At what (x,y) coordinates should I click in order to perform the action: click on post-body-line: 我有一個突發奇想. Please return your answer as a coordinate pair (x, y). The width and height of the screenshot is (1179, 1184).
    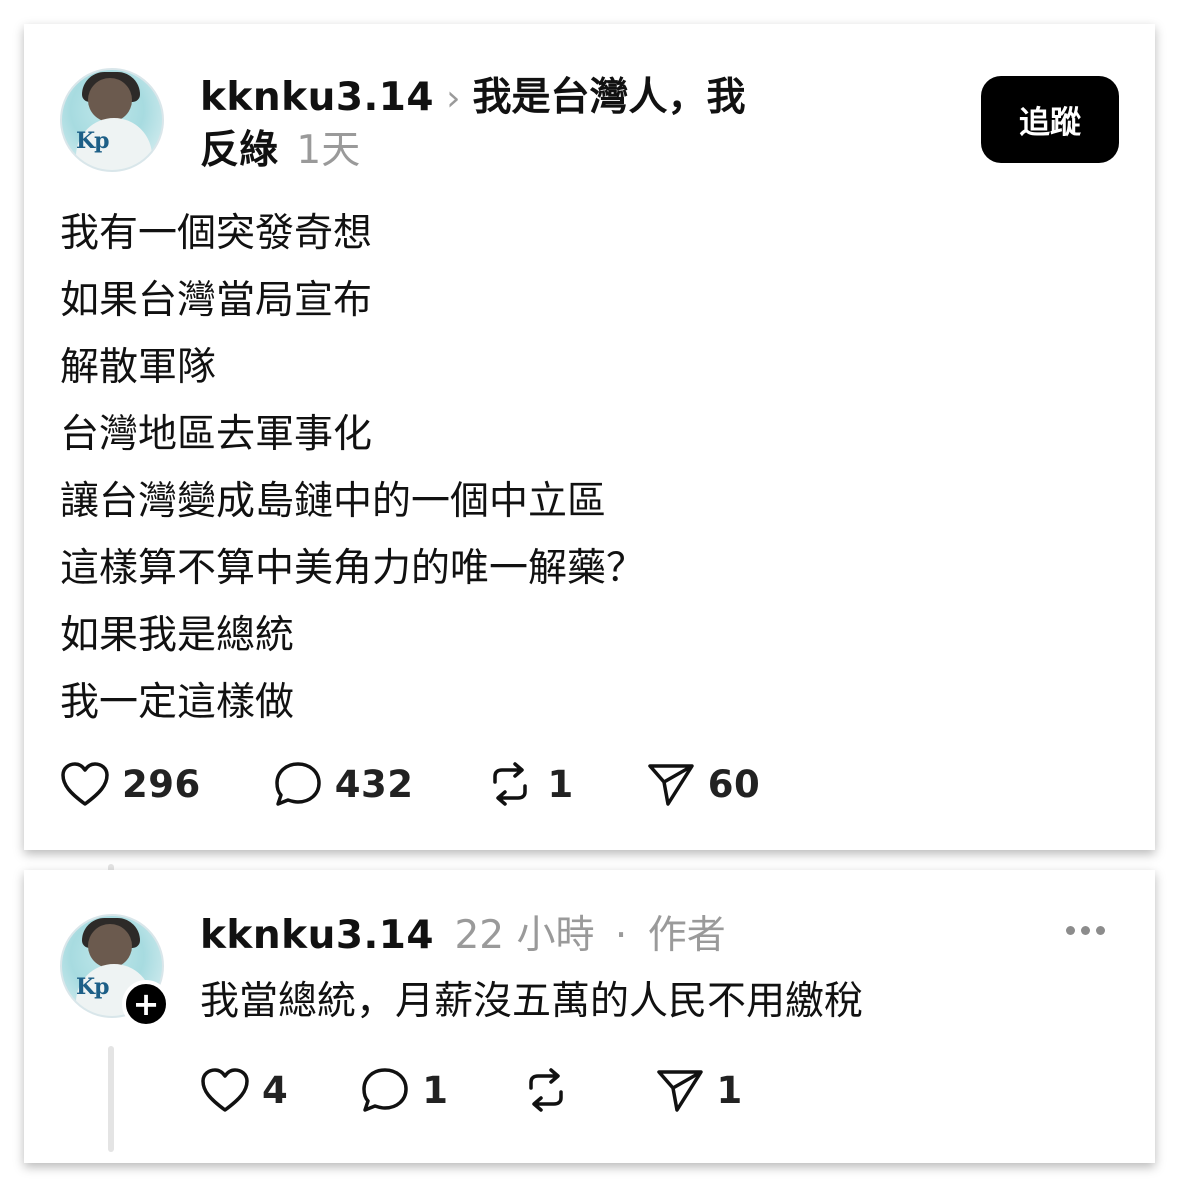
    Looking at the image, I should click on (216, 233).